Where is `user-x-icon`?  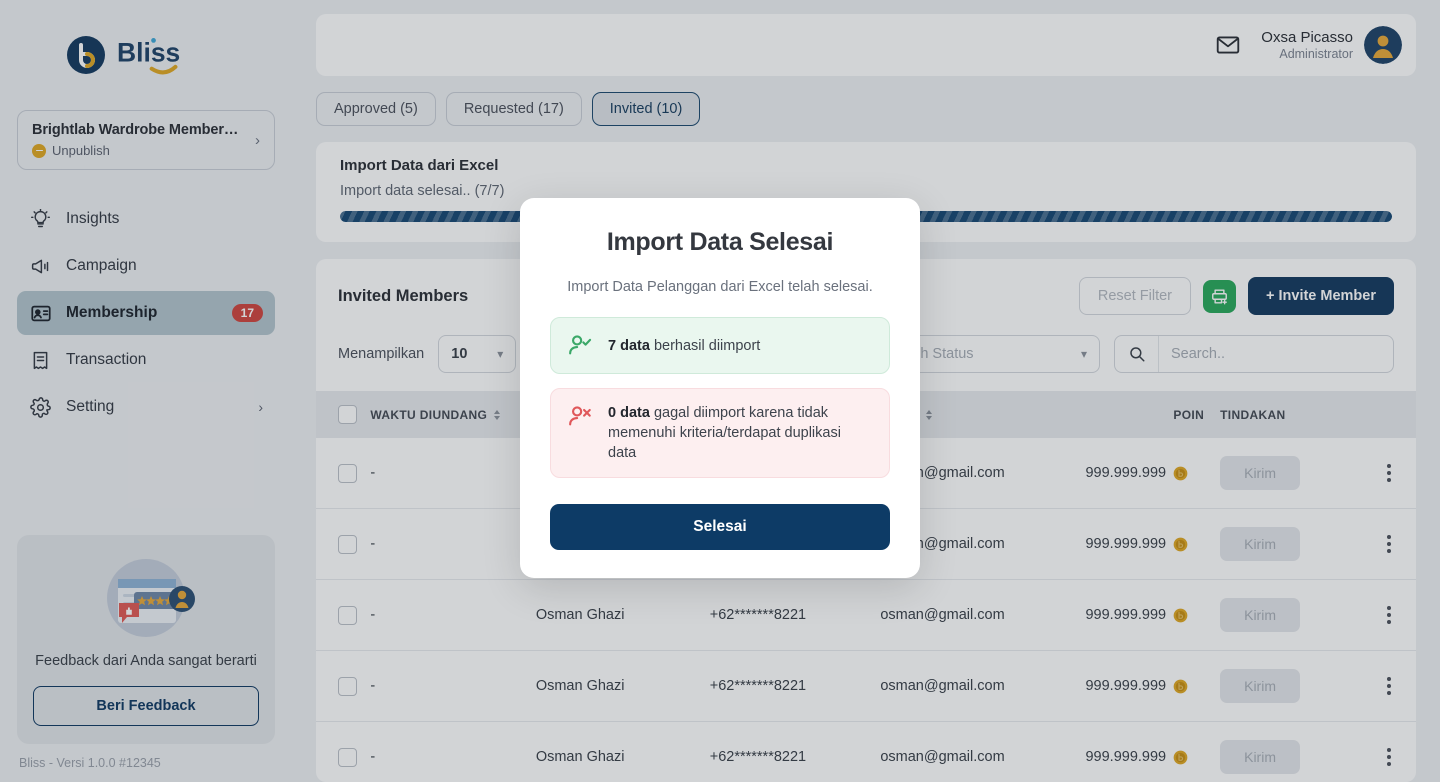
user-x-icon is located at coordinates (580, 416).